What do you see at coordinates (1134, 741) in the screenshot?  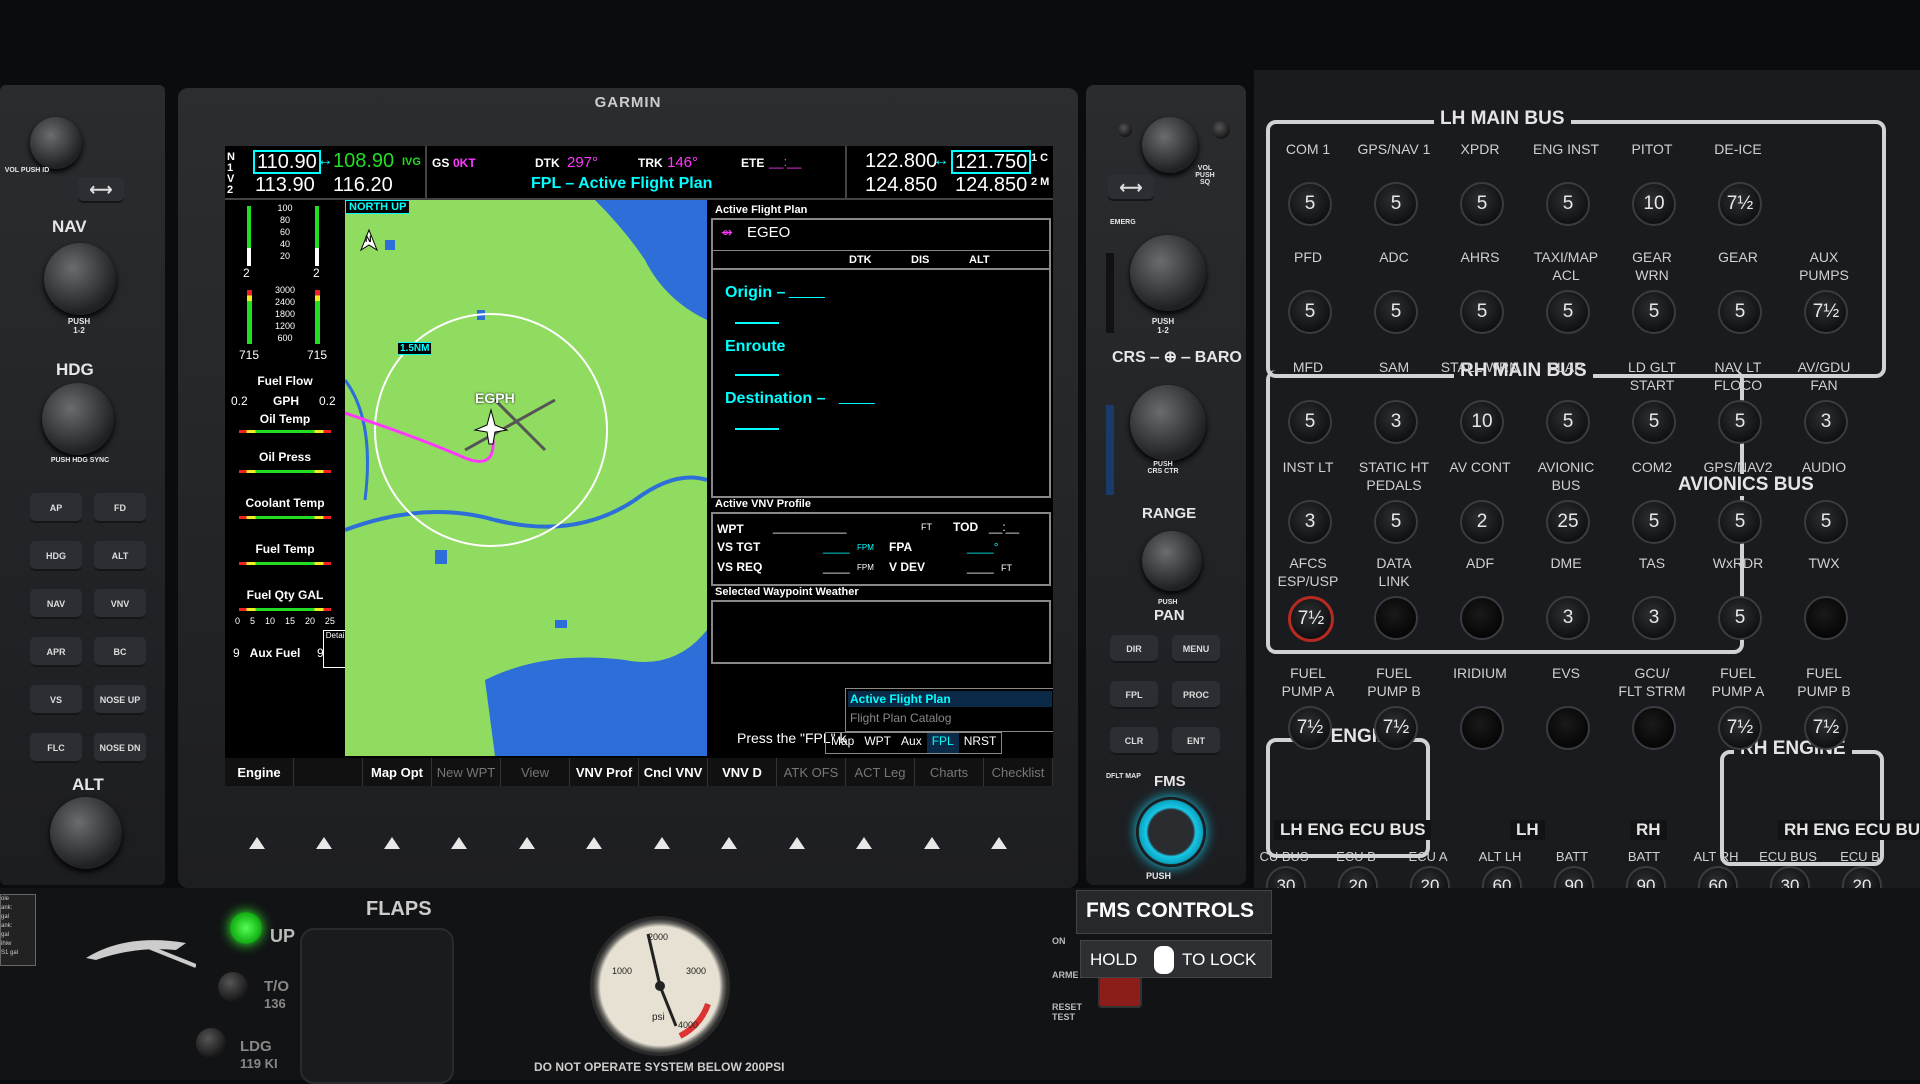 I see `key-clr: CLR` at bounding box center [1134, 741].